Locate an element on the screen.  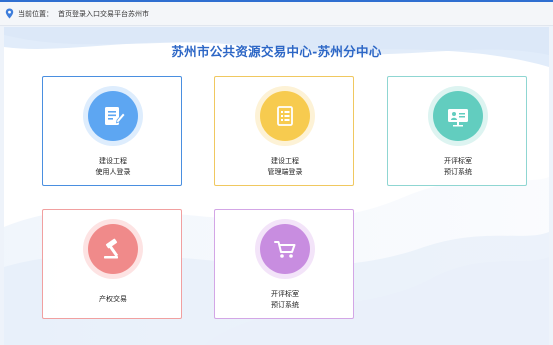
card-label-line2: 使用人登录 is located at coordinates (113, 172).